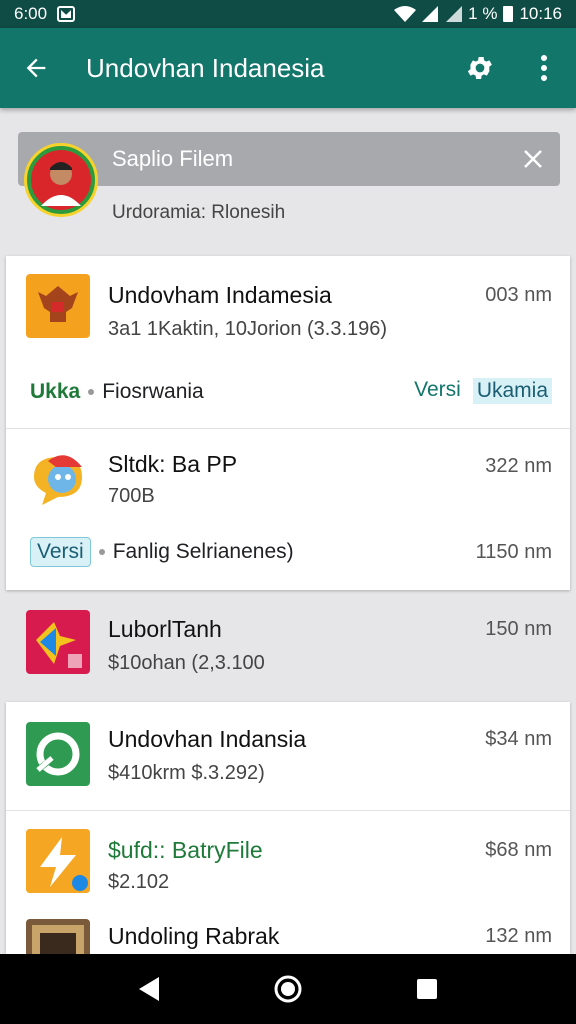  What do you see at coordinates (437, 391) in the screenshot?
I see `version-label: Versi` at bounding box center [437, 391].